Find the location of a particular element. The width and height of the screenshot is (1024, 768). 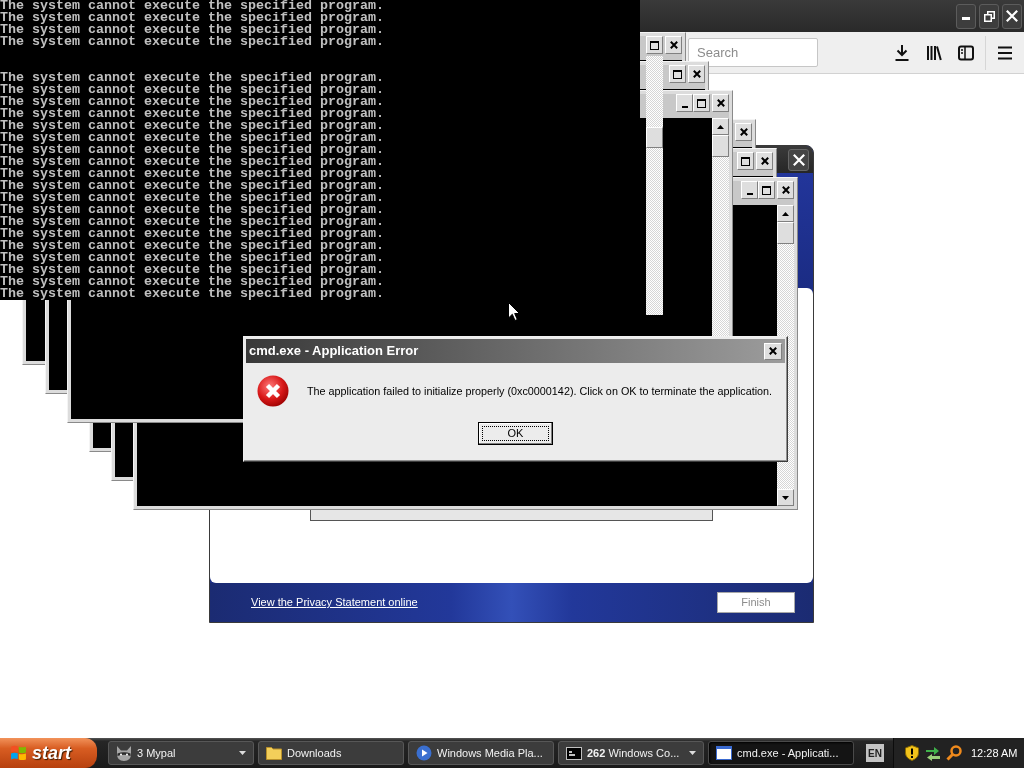

windows-logo-icon is located at coordinates (18, 753).